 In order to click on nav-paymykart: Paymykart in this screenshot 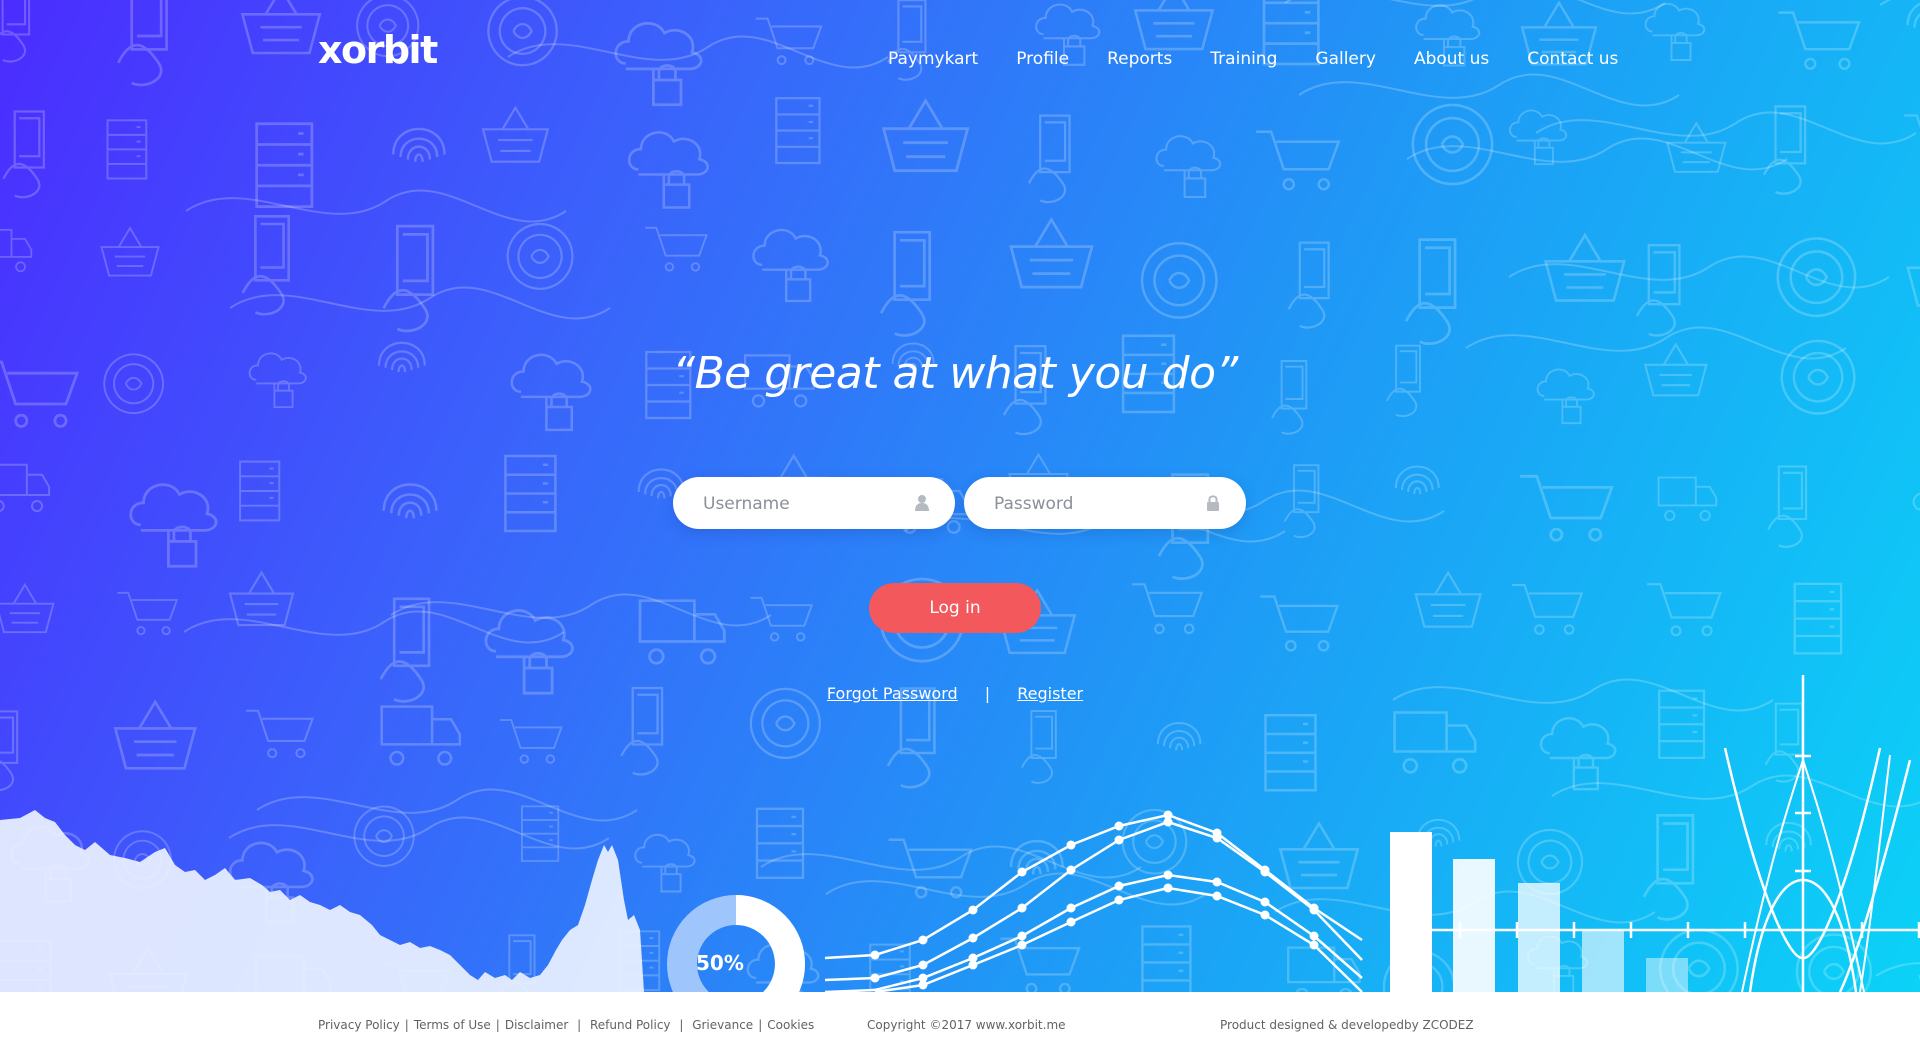, I will do `click(933, 59)`.